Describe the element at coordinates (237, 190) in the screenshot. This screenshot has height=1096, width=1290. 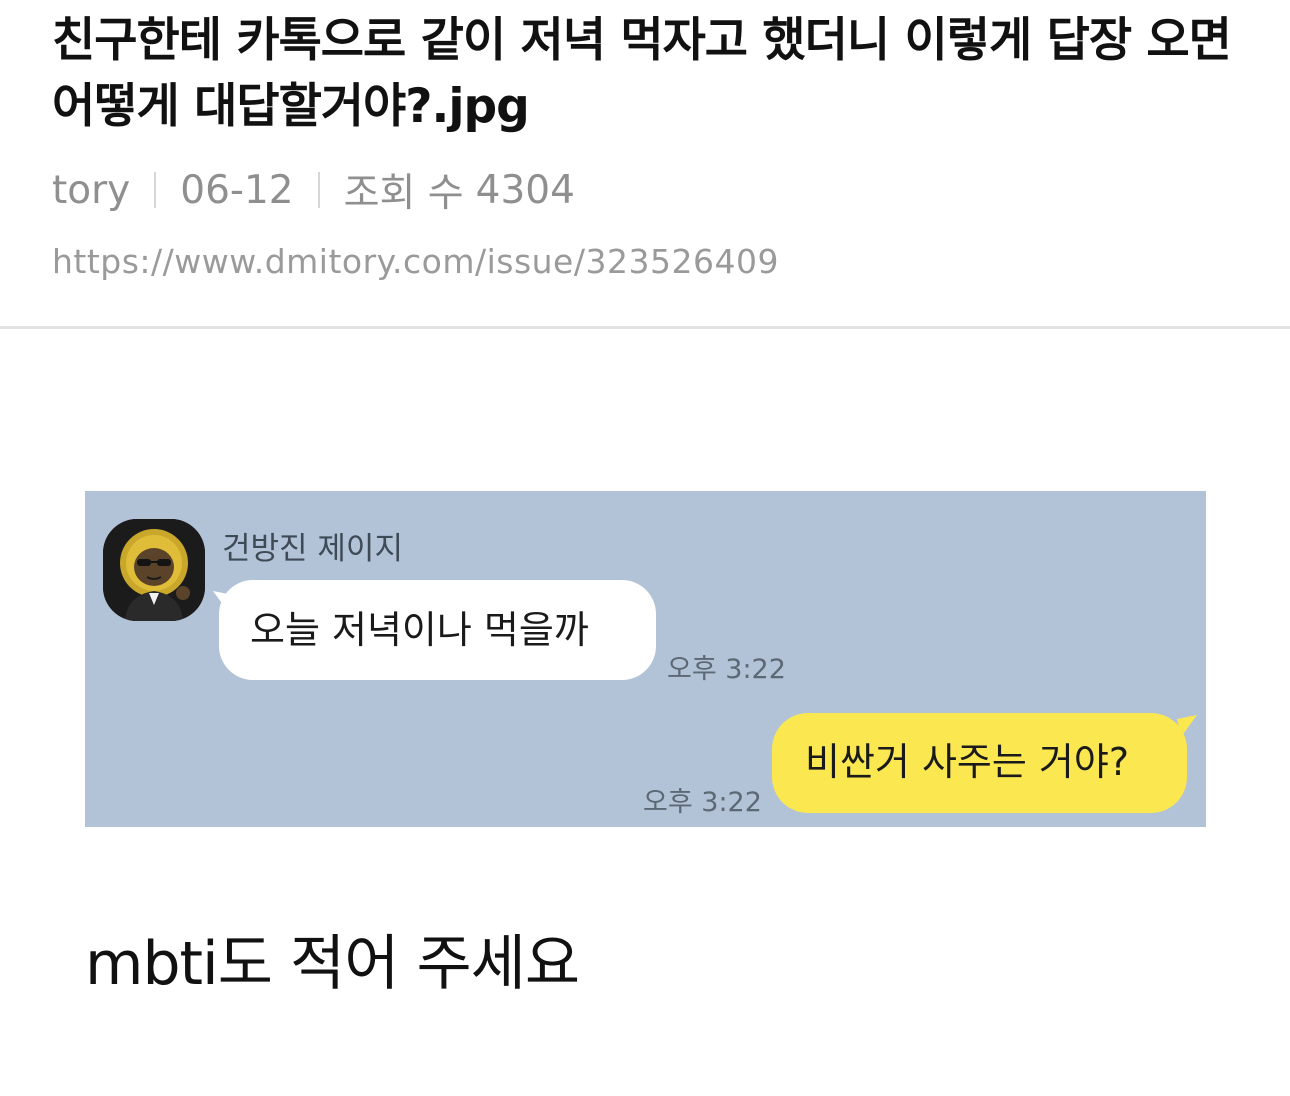
I see `post-date: 06-12` at that location.